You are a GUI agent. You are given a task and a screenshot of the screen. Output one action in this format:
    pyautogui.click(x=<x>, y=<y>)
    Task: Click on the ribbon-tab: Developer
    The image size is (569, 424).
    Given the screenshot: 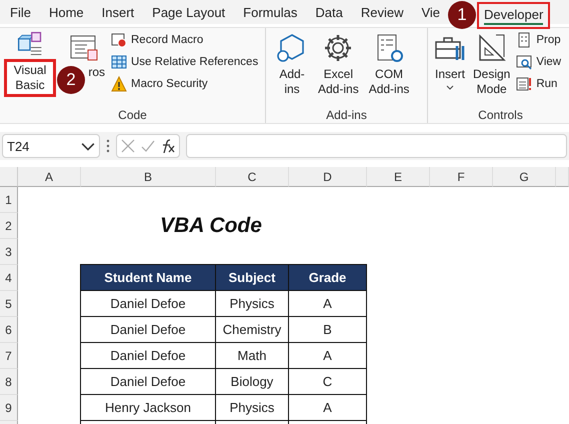 What is the action you would take?
    pyautogui.click(x=513, y=15)
    